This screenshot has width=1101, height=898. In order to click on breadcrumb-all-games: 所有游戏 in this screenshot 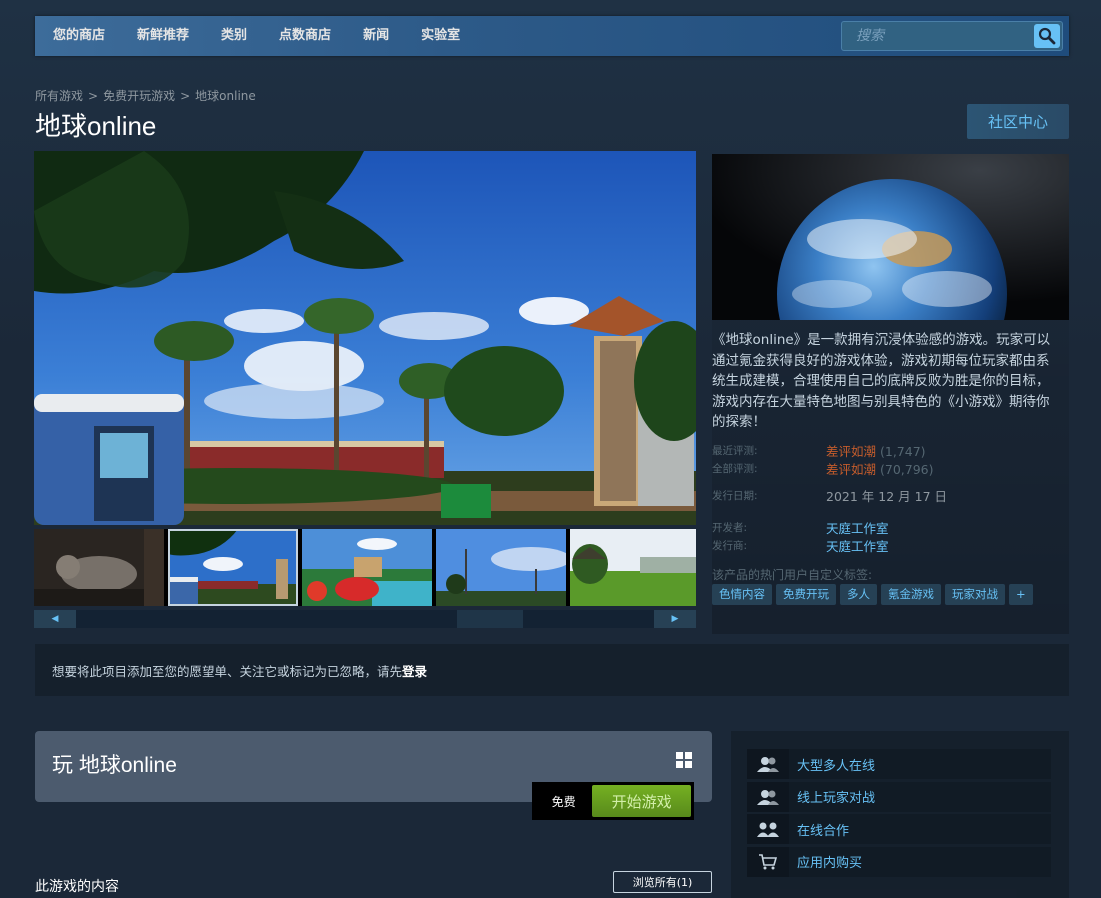, I will do `click(59, 96)`.